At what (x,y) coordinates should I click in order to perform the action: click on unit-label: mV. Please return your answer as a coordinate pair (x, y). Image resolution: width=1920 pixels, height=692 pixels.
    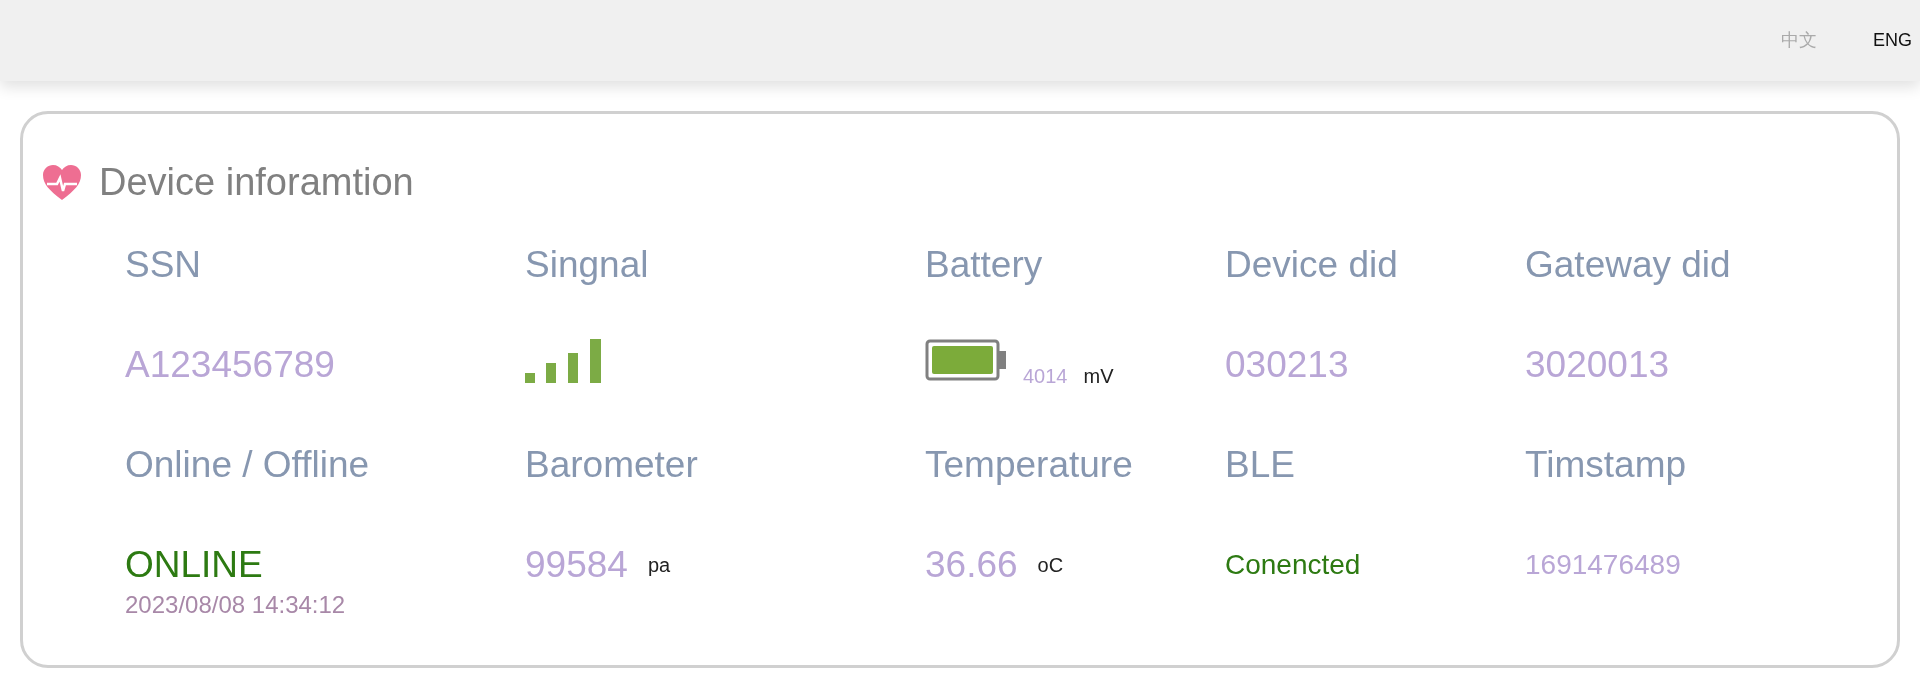
    Looking at the image, I should click on (1098, 376).